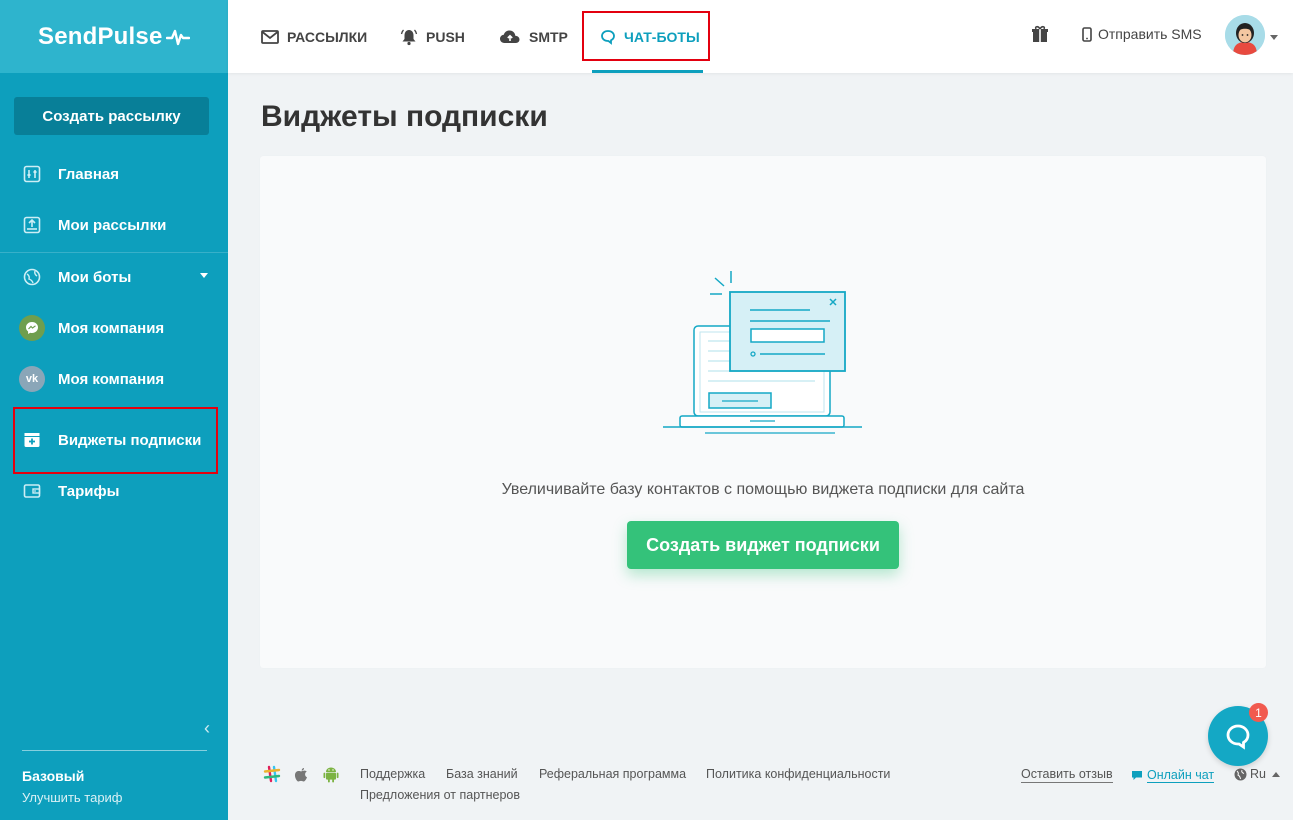  Describe the element at coordinates (647, 71) in the screenshot. I see `active-tab-indicator` at that location.